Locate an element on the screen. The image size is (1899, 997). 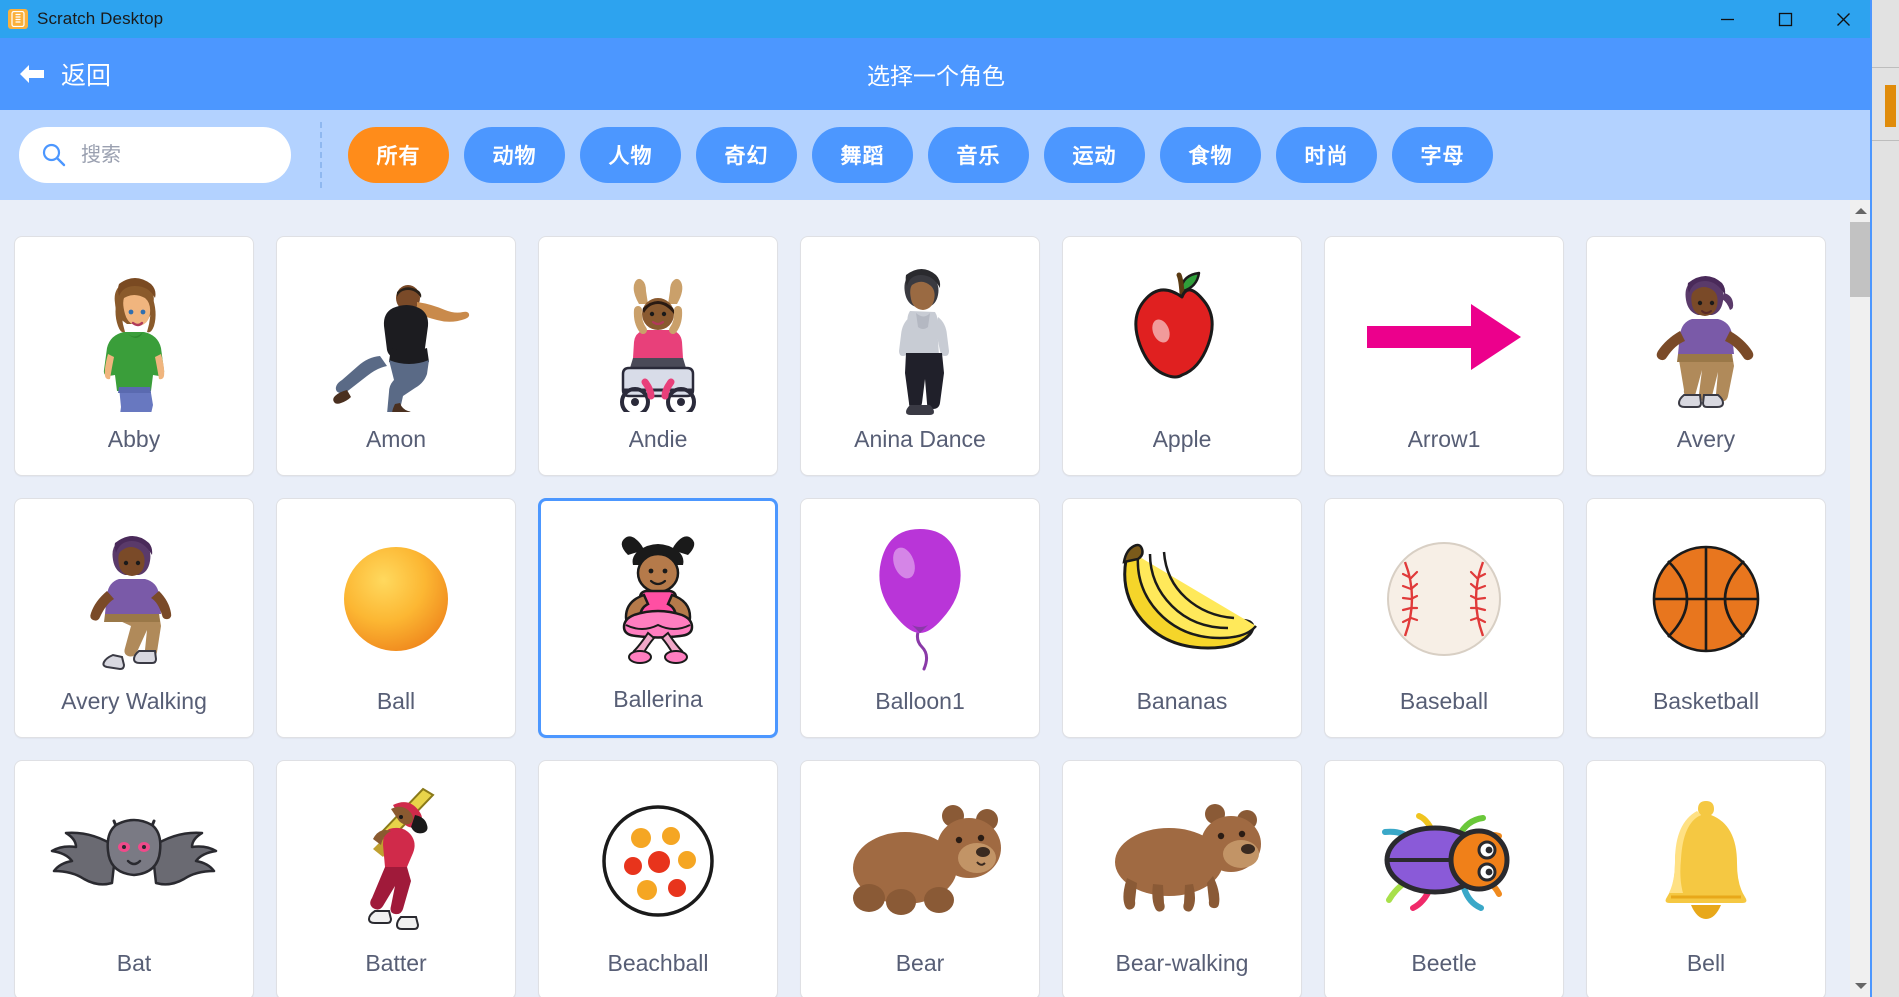
filter-divider is located at coordinates (321, 155).